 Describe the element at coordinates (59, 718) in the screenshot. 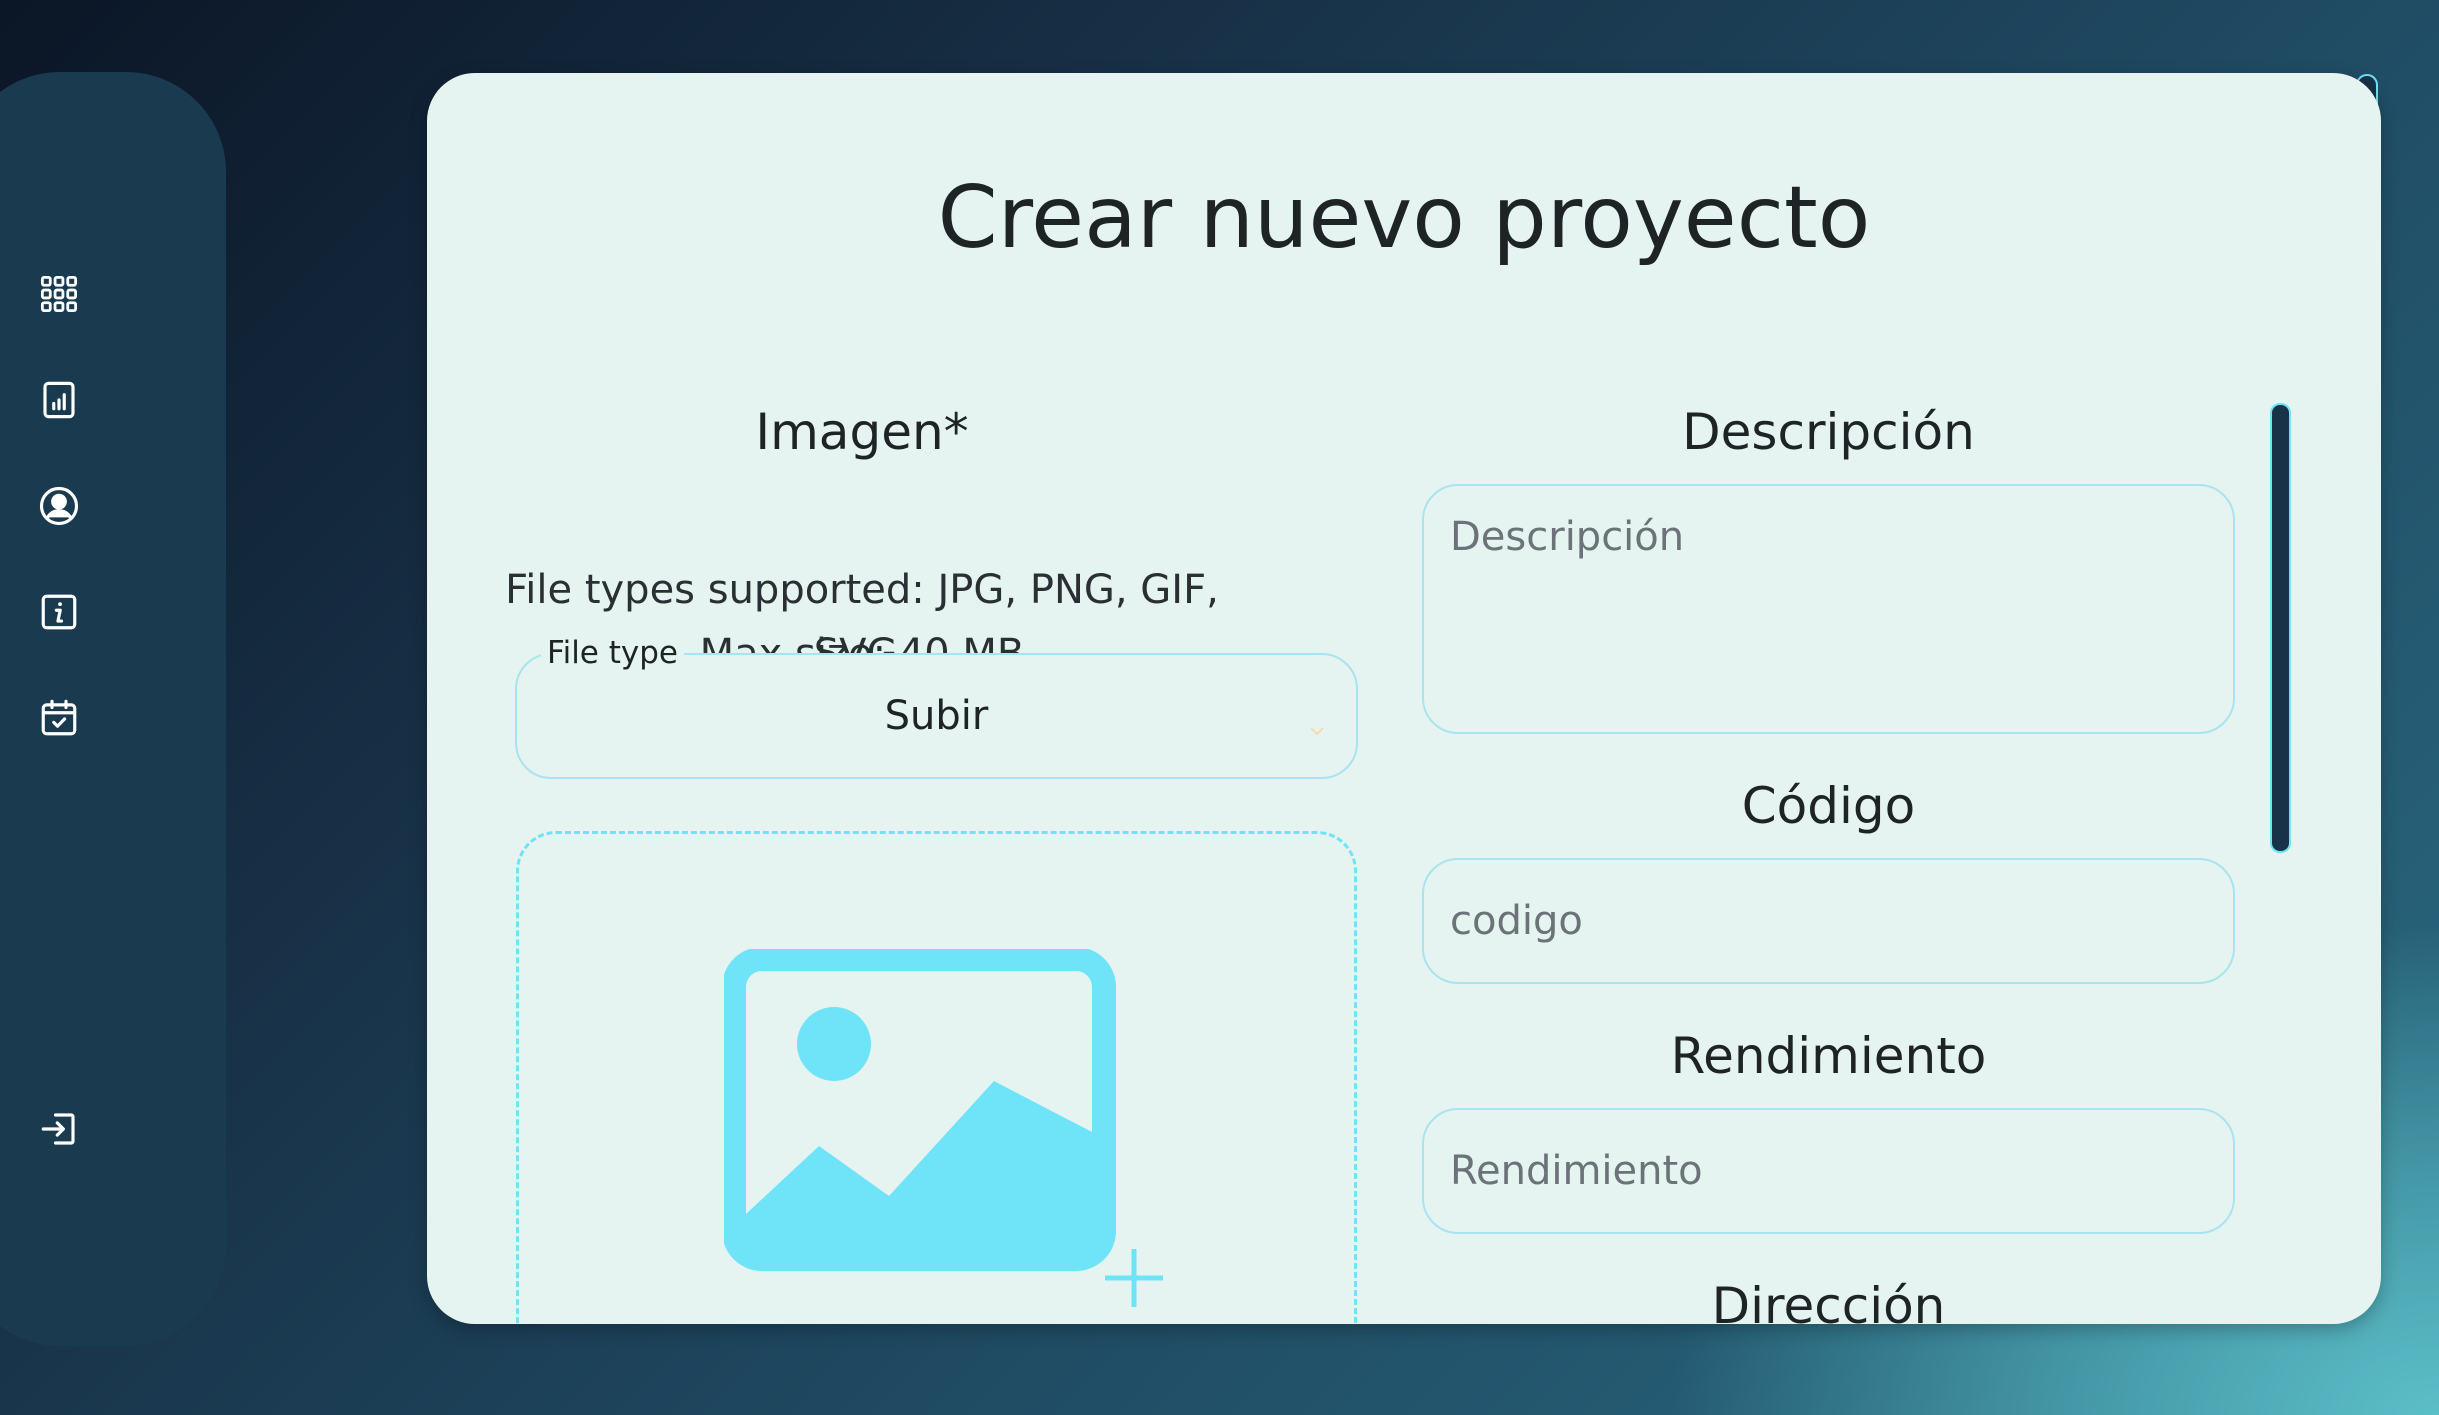

I see `calendar-check-icon` at that location.